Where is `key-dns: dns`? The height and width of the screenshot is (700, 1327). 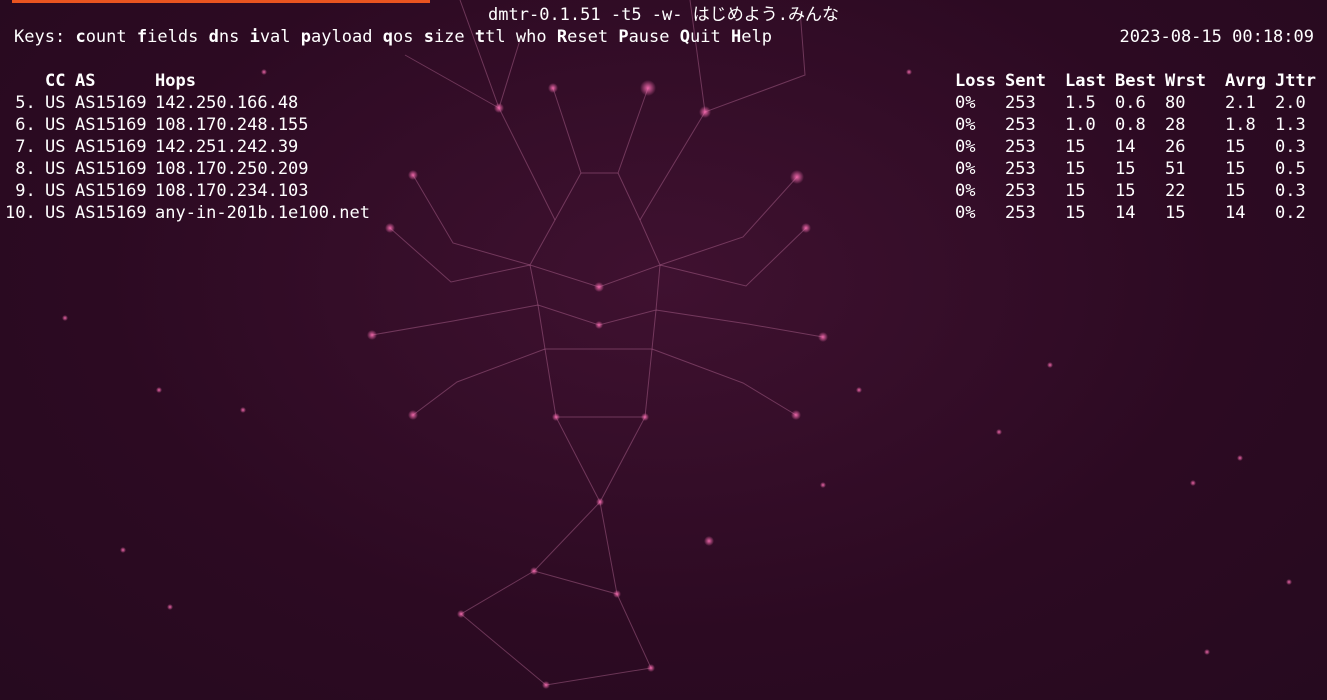 key-dns: dns is located at coordinates (224, 37).